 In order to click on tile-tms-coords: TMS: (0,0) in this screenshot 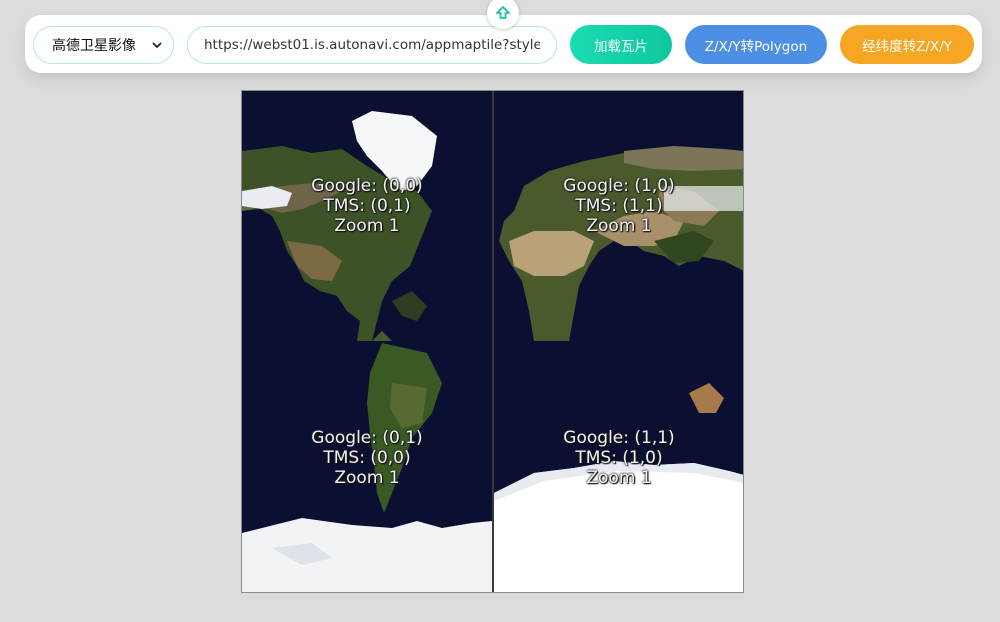, I will do `click(367, 458)`.